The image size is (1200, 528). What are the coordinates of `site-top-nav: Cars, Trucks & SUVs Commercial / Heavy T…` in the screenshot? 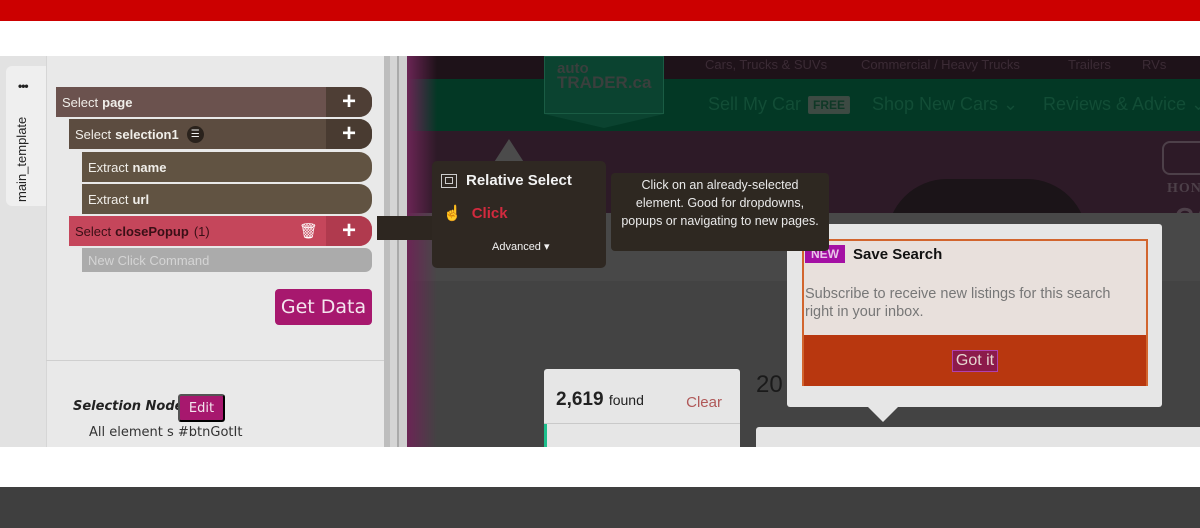 It's located at (803, 67).